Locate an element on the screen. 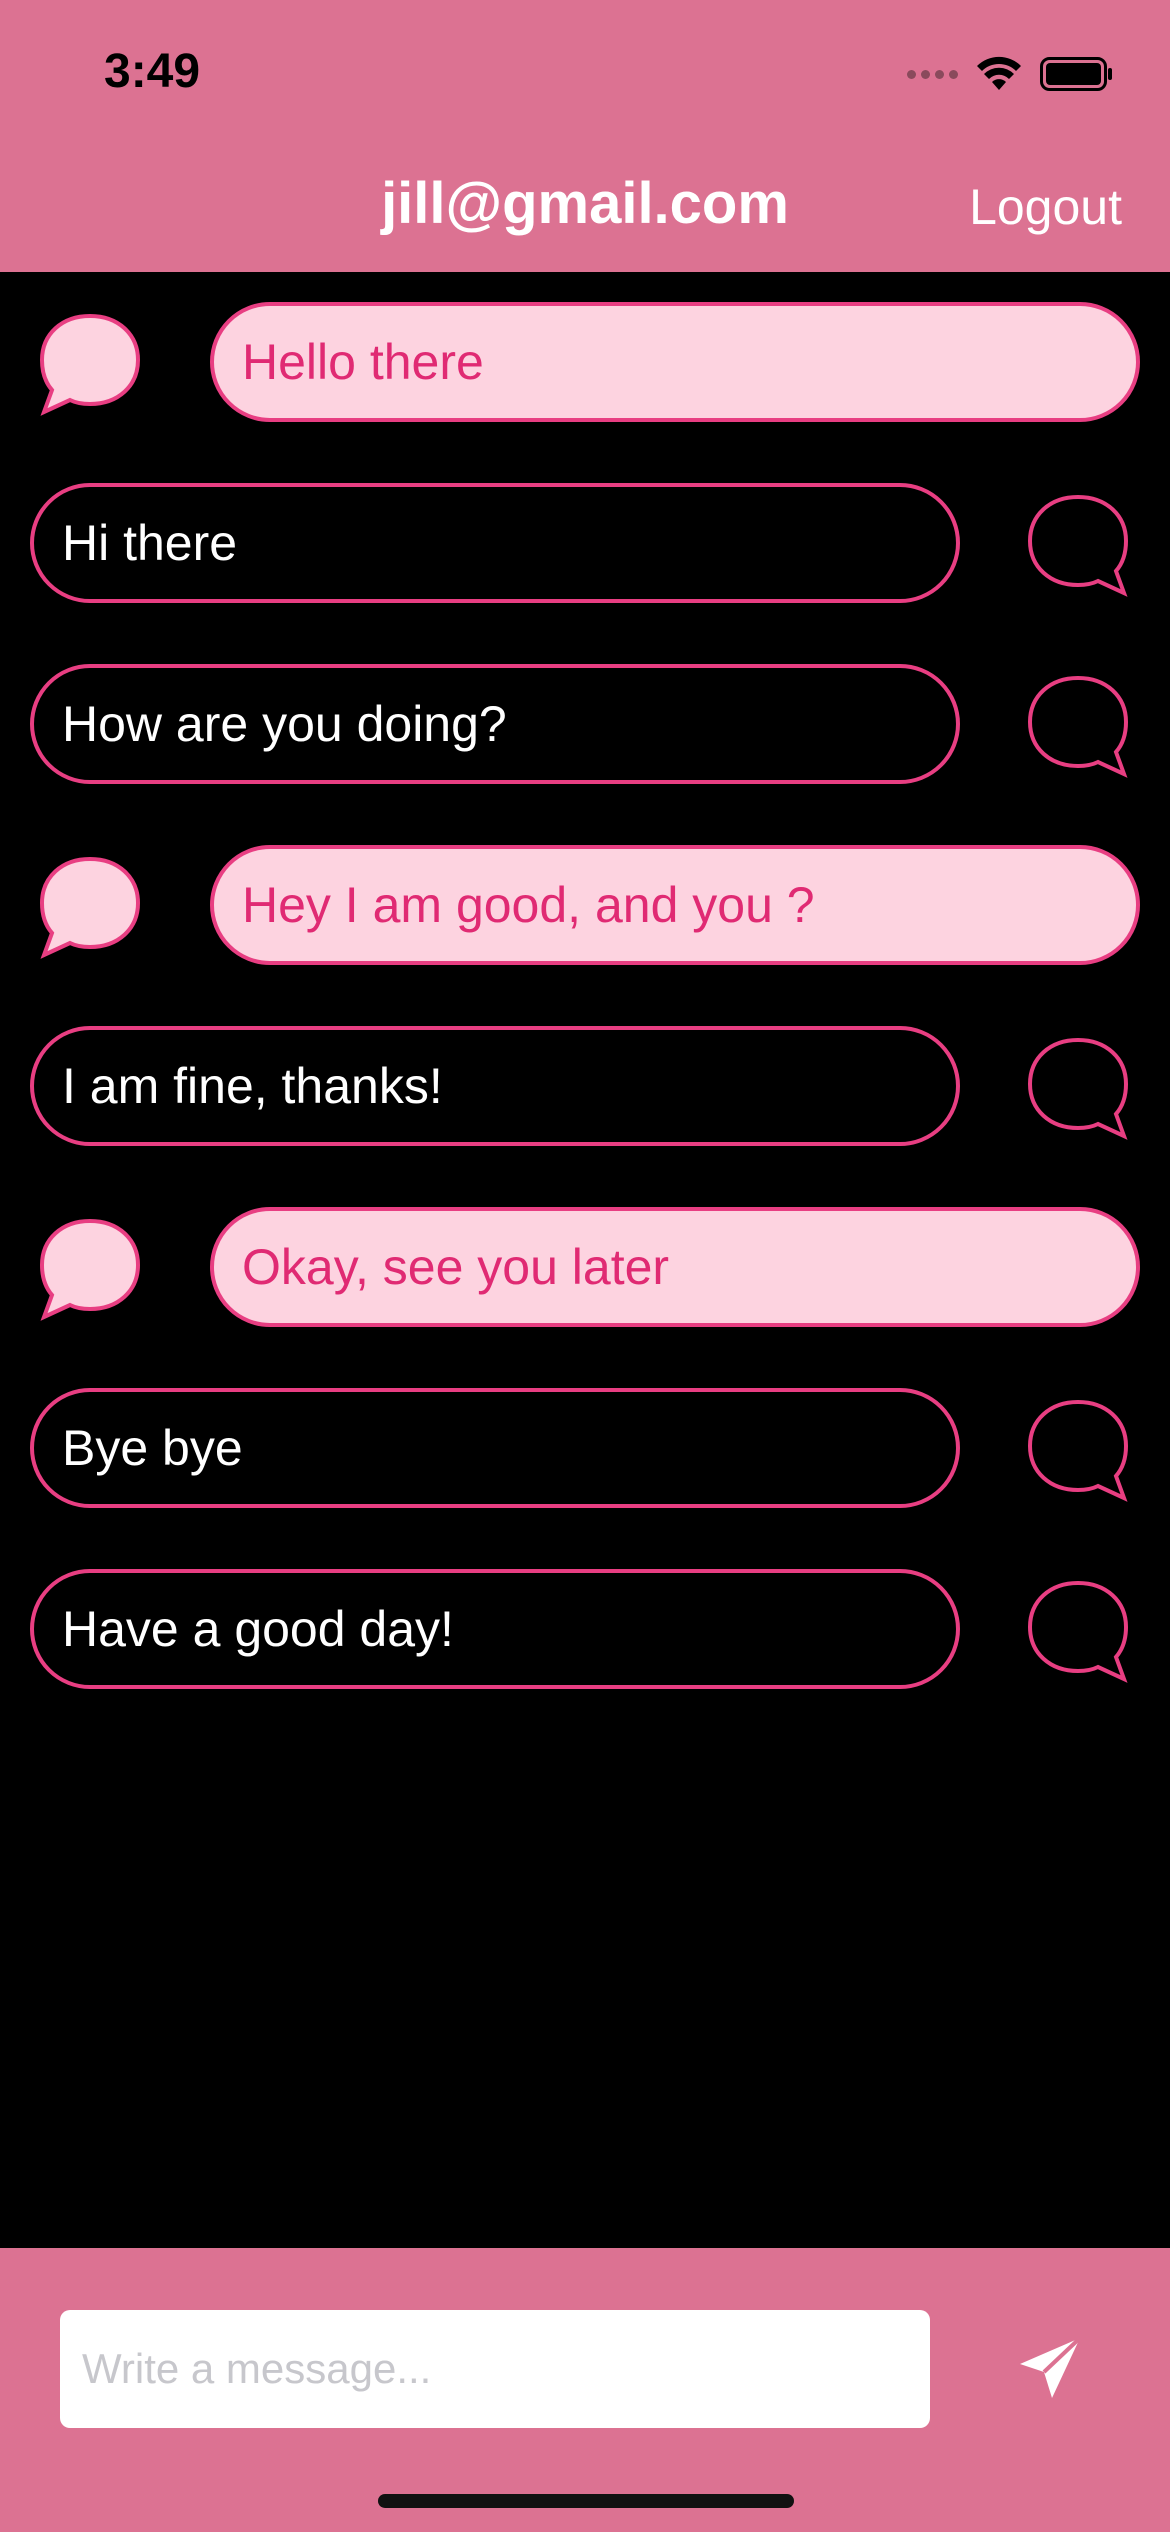  message-row: Bye bye is located at coordinates (585, 1448).